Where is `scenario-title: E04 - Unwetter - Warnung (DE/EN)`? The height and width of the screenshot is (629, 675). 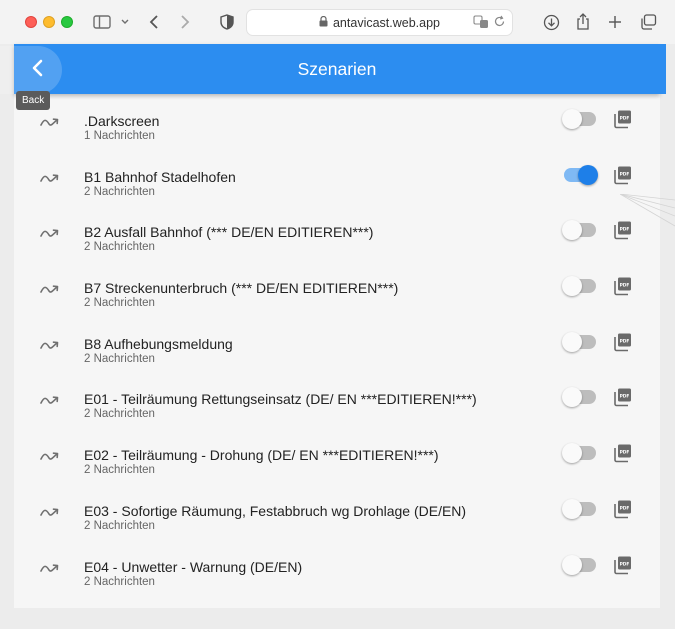 scenario-title: E04 - Unwetter - Warnung (DE/EN) is located at coordinates (193, 566).